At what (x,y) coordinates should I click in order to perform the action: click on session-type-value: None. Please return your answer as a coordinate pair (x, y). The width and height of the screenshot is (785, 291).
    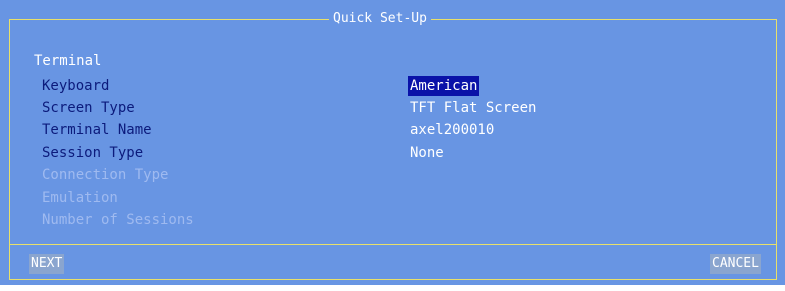
    Looking at the image, I should click on (427, 153).